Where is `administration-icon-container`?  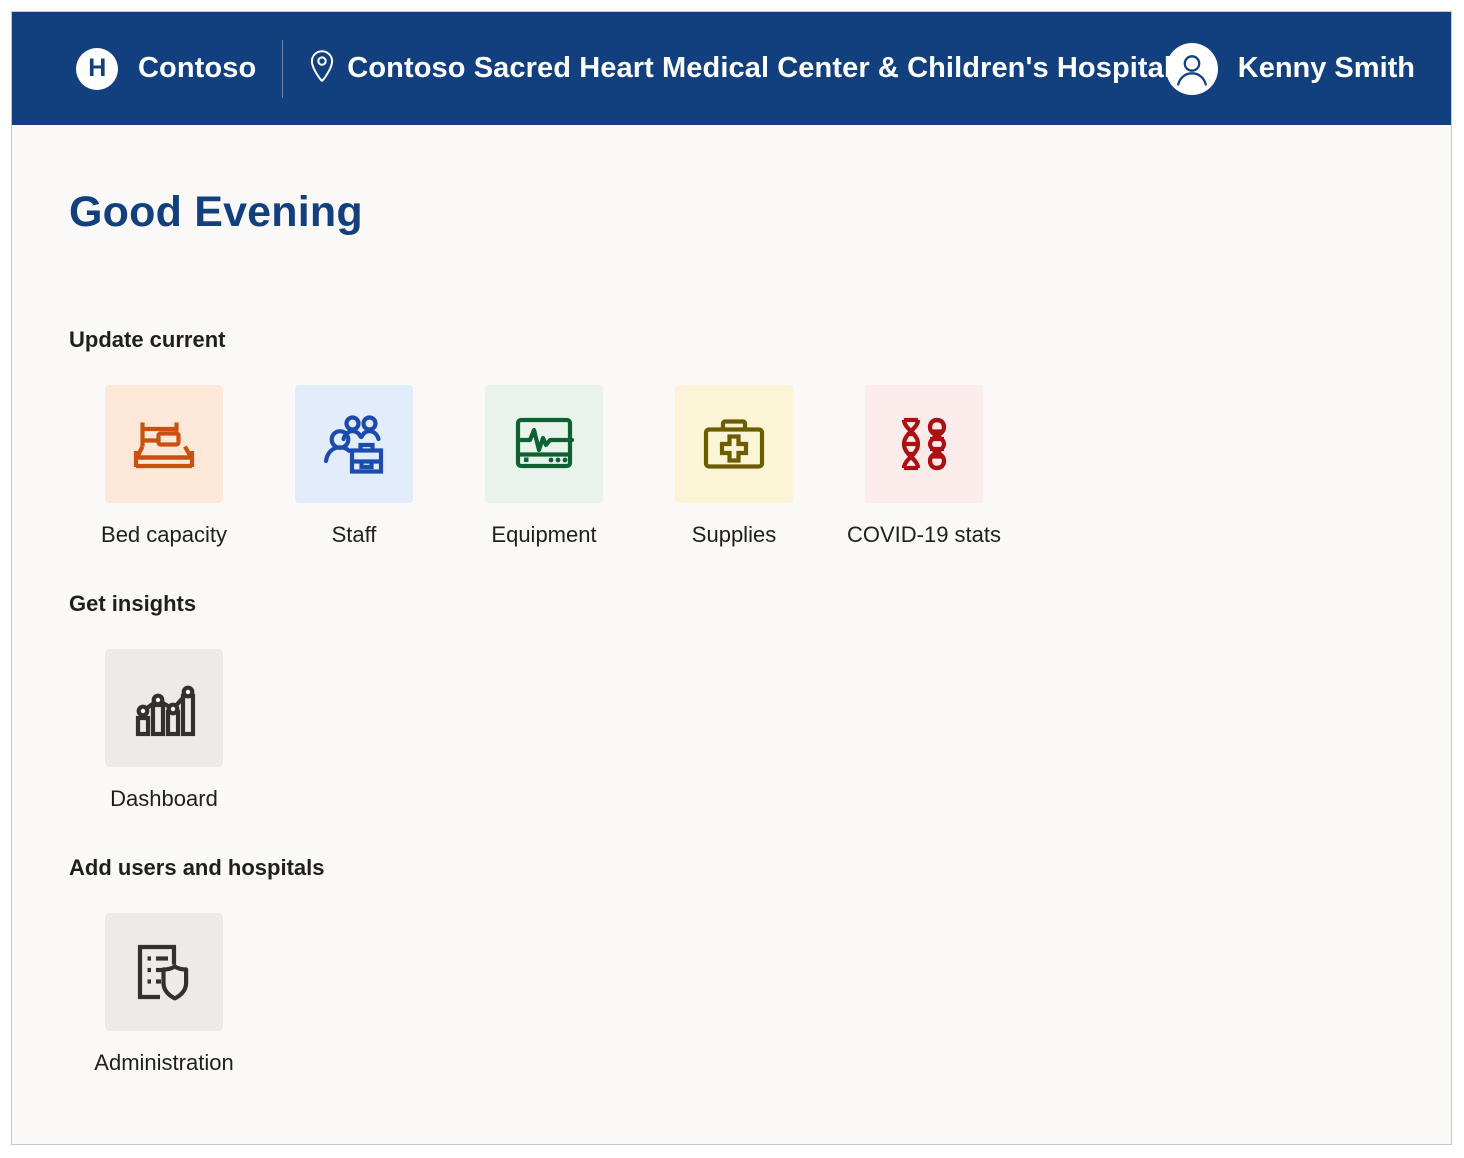
administration-icon-container is located at coordinates (164, 972).